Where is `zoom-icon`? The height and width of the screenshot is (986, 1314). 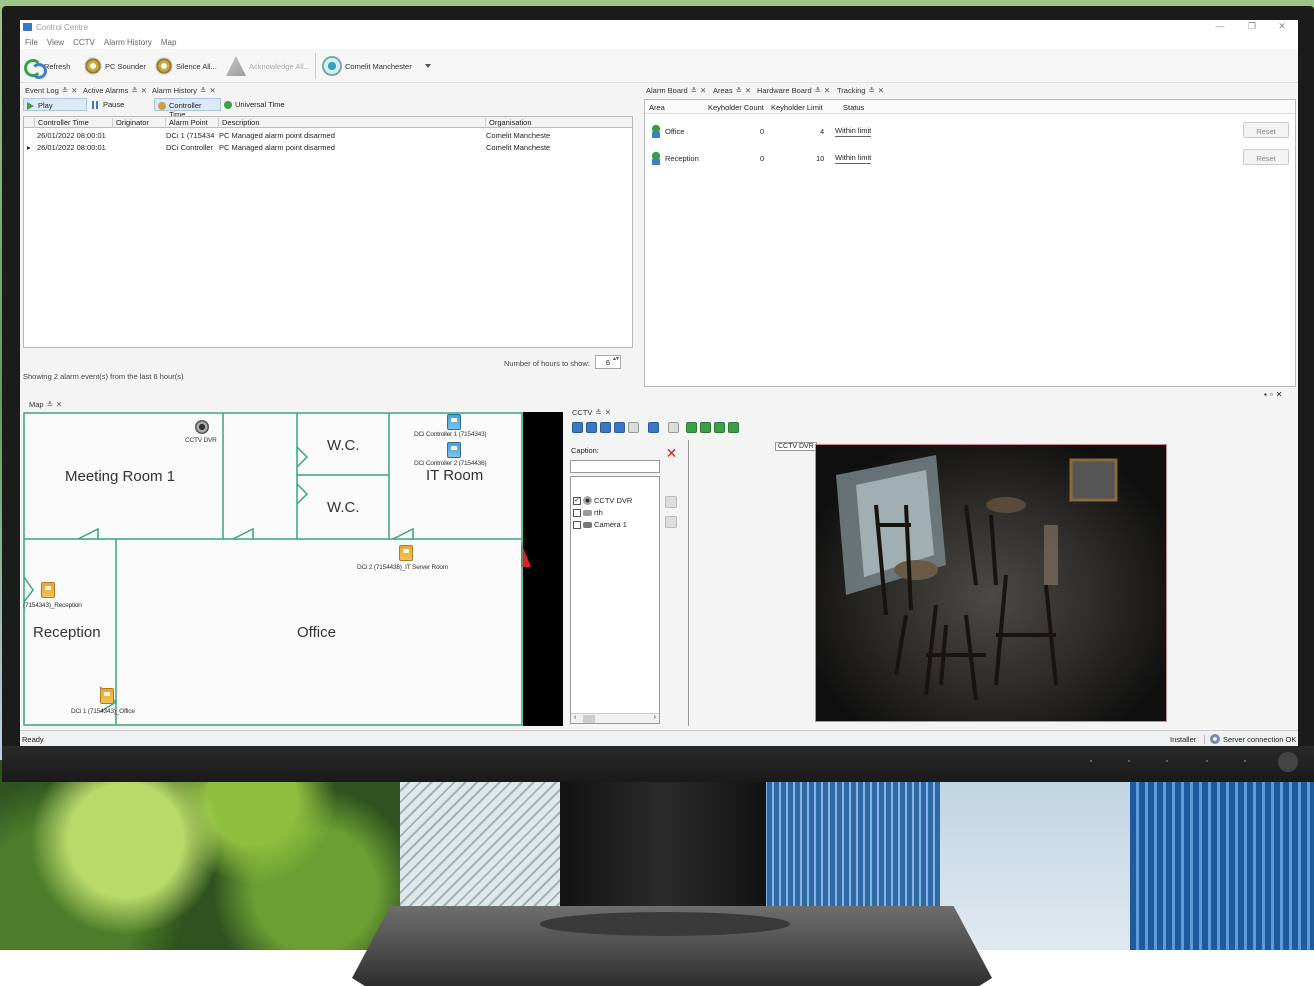
zoom-icon is located at coordinates (673, 427).